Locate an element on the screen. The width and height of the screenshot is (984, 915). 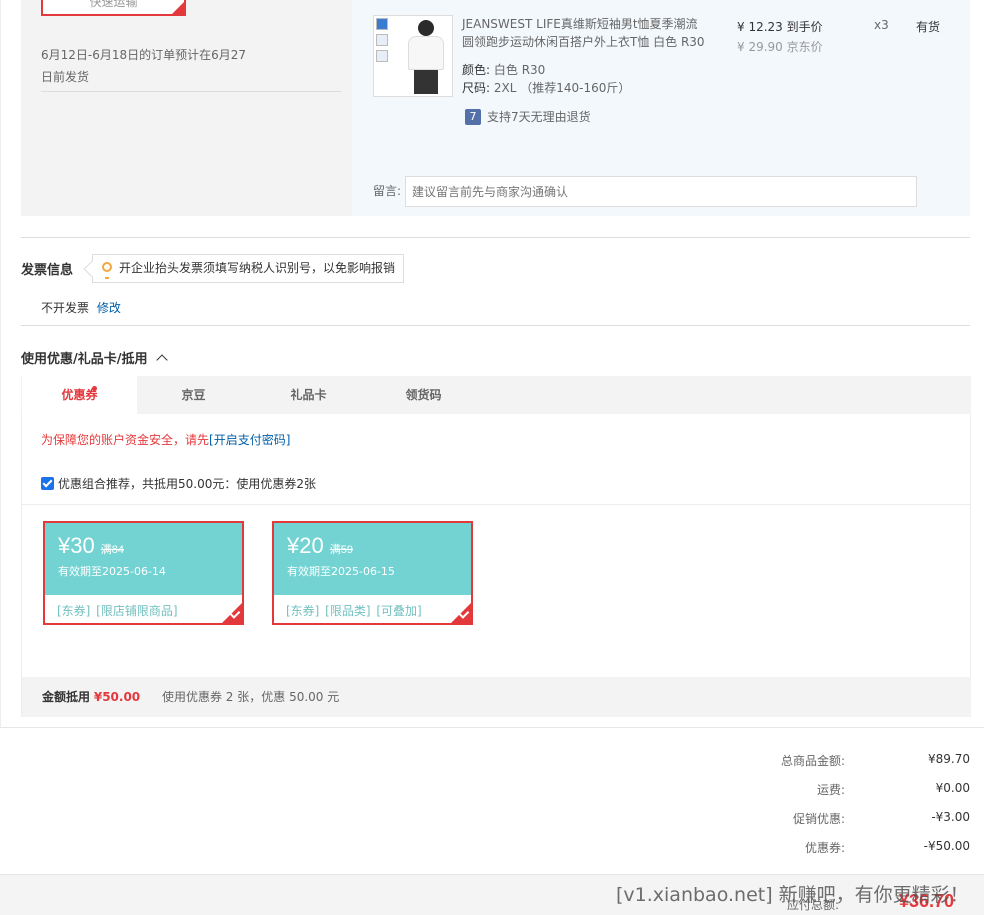
invoice-tip-text: 开企业抬头发票须填写纳税人识别号，以免影响报销 is located at coordinates (257, 268).